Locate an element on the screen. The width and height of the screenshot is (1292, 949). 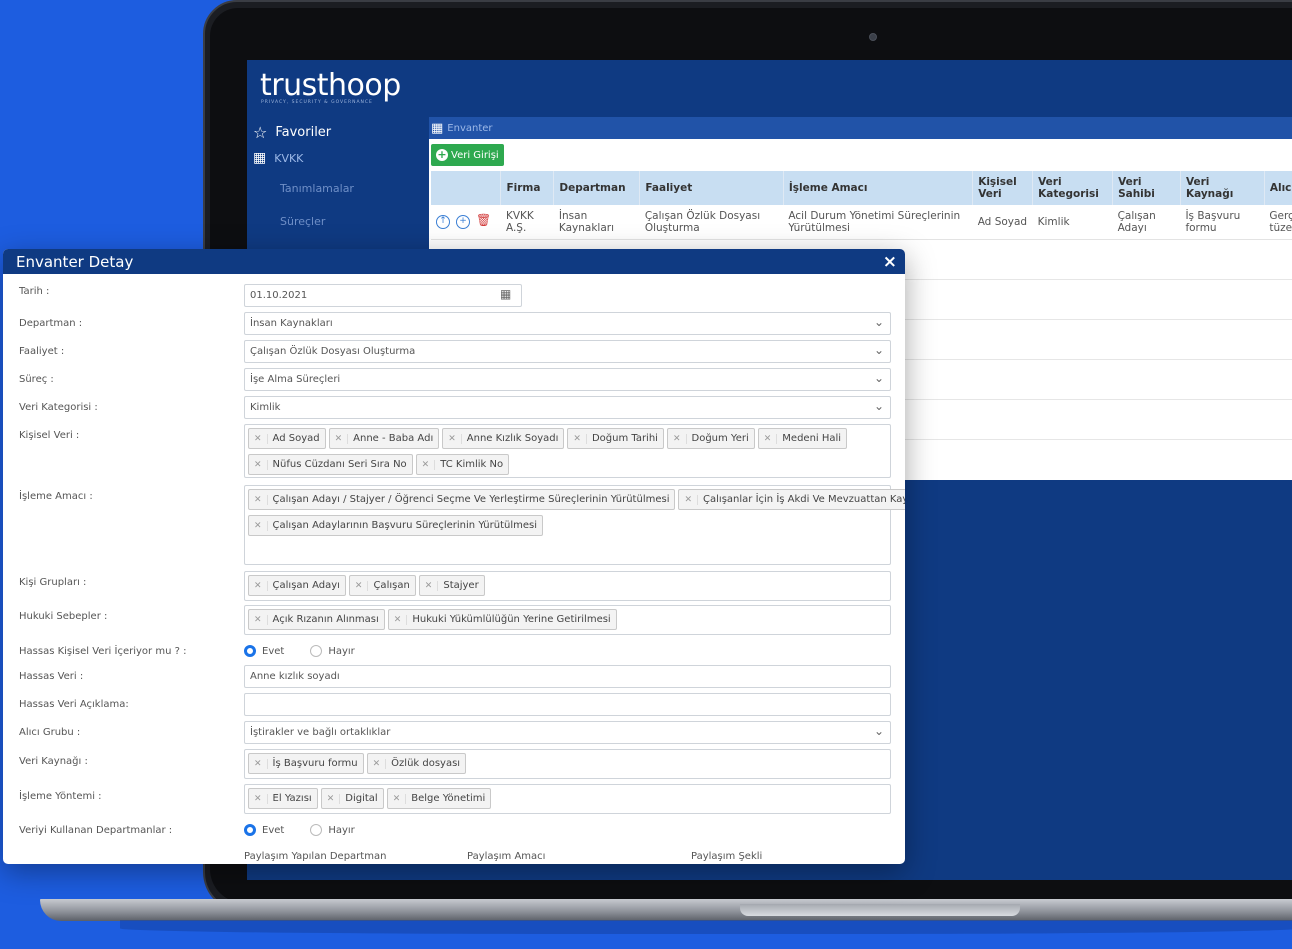
calendar-icon: ▦ is located at coordinates (505, 294).